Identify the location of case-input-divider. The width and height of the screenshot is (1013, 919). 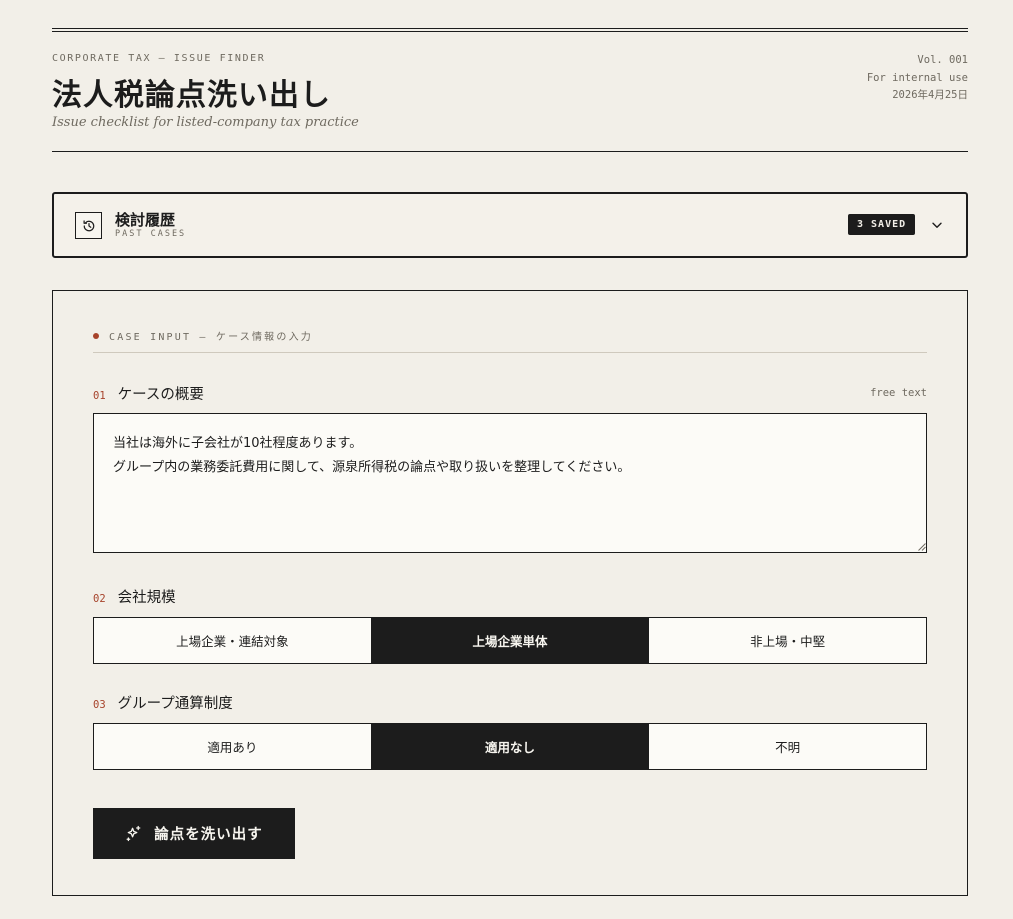
(510, 352).